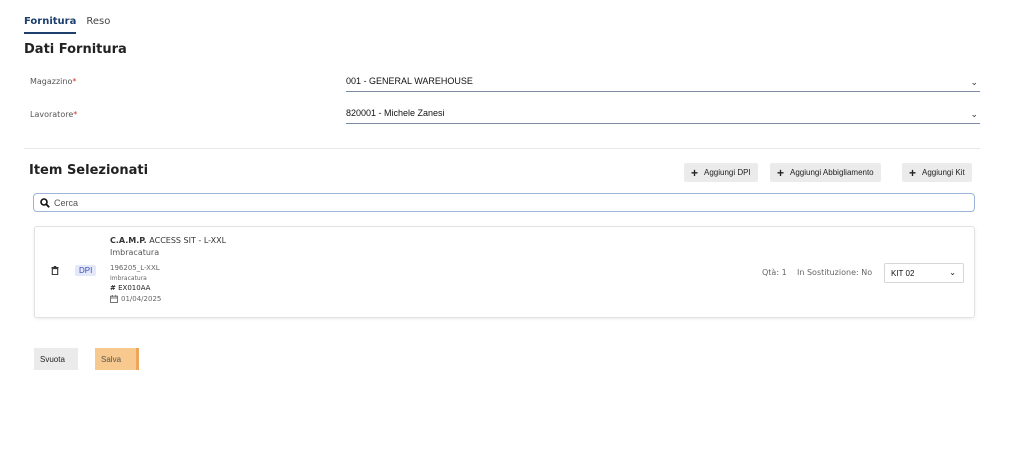  I want to click on search-placeholder: Cerca, so click(66, 202).